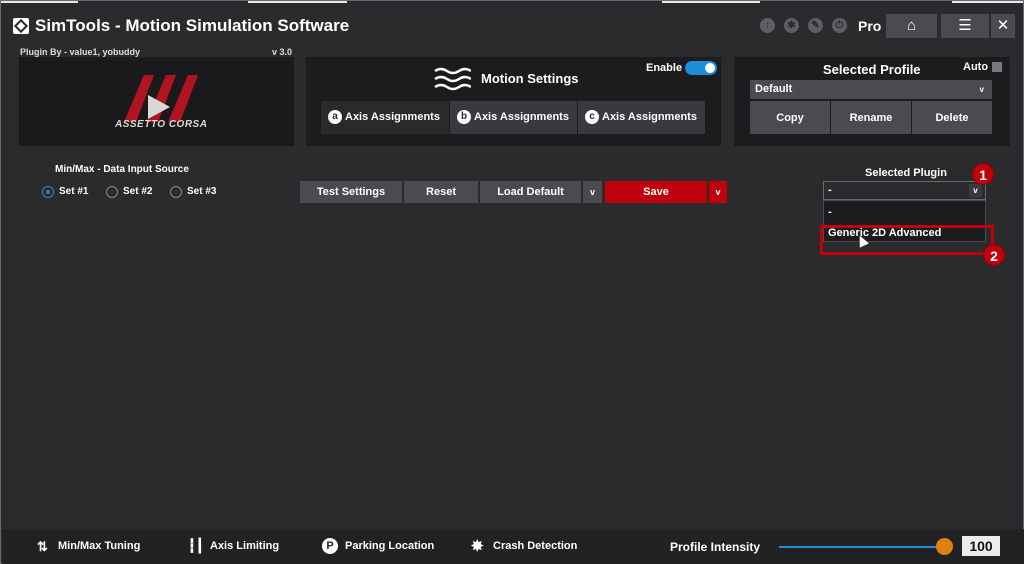 Image resolution: width=1024 pixels, height=564 pixels. Describe the element at coordinates (815, 25) in the screenshot. I see `wrench-icon: ✎` at that location.